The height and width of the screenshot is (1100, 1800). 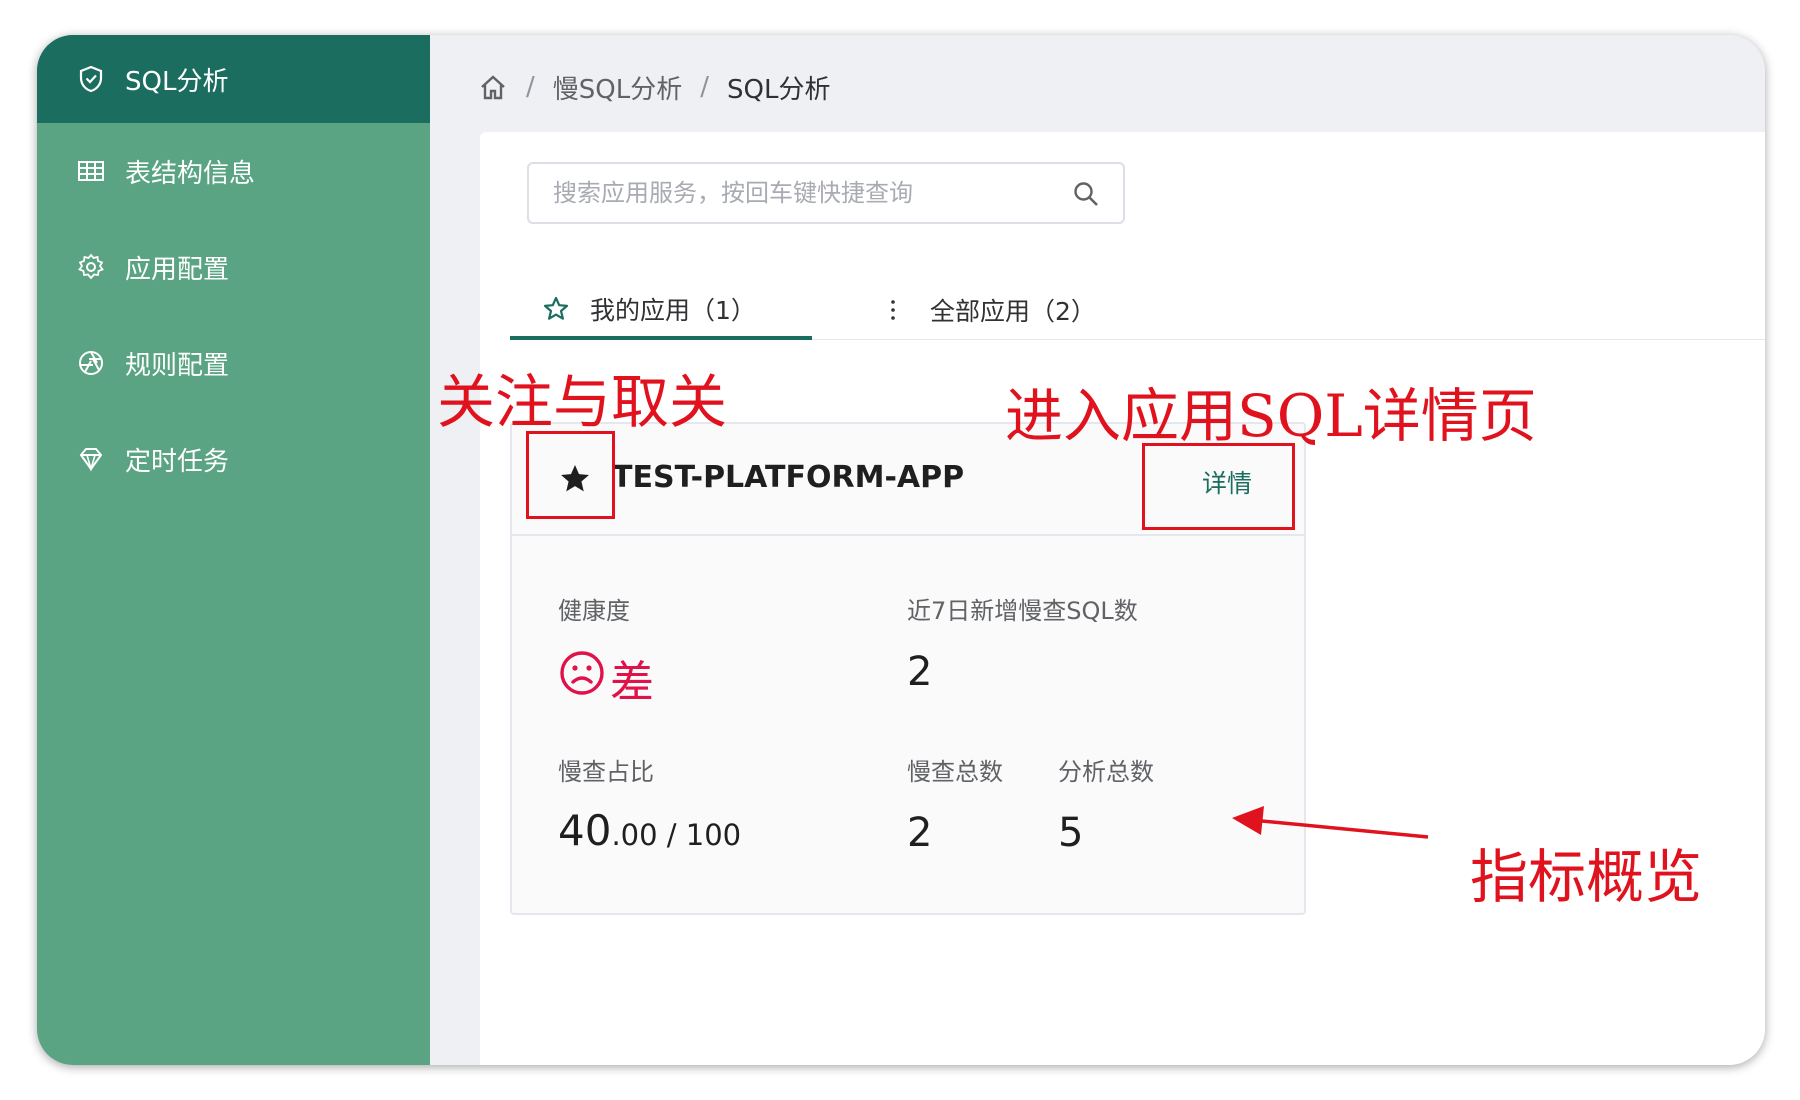 What do you see at coordinates (788, 477) in the screenshot?
I see `app-name: TEST-PLATFORM-APP` at bounding box center [788, 477].